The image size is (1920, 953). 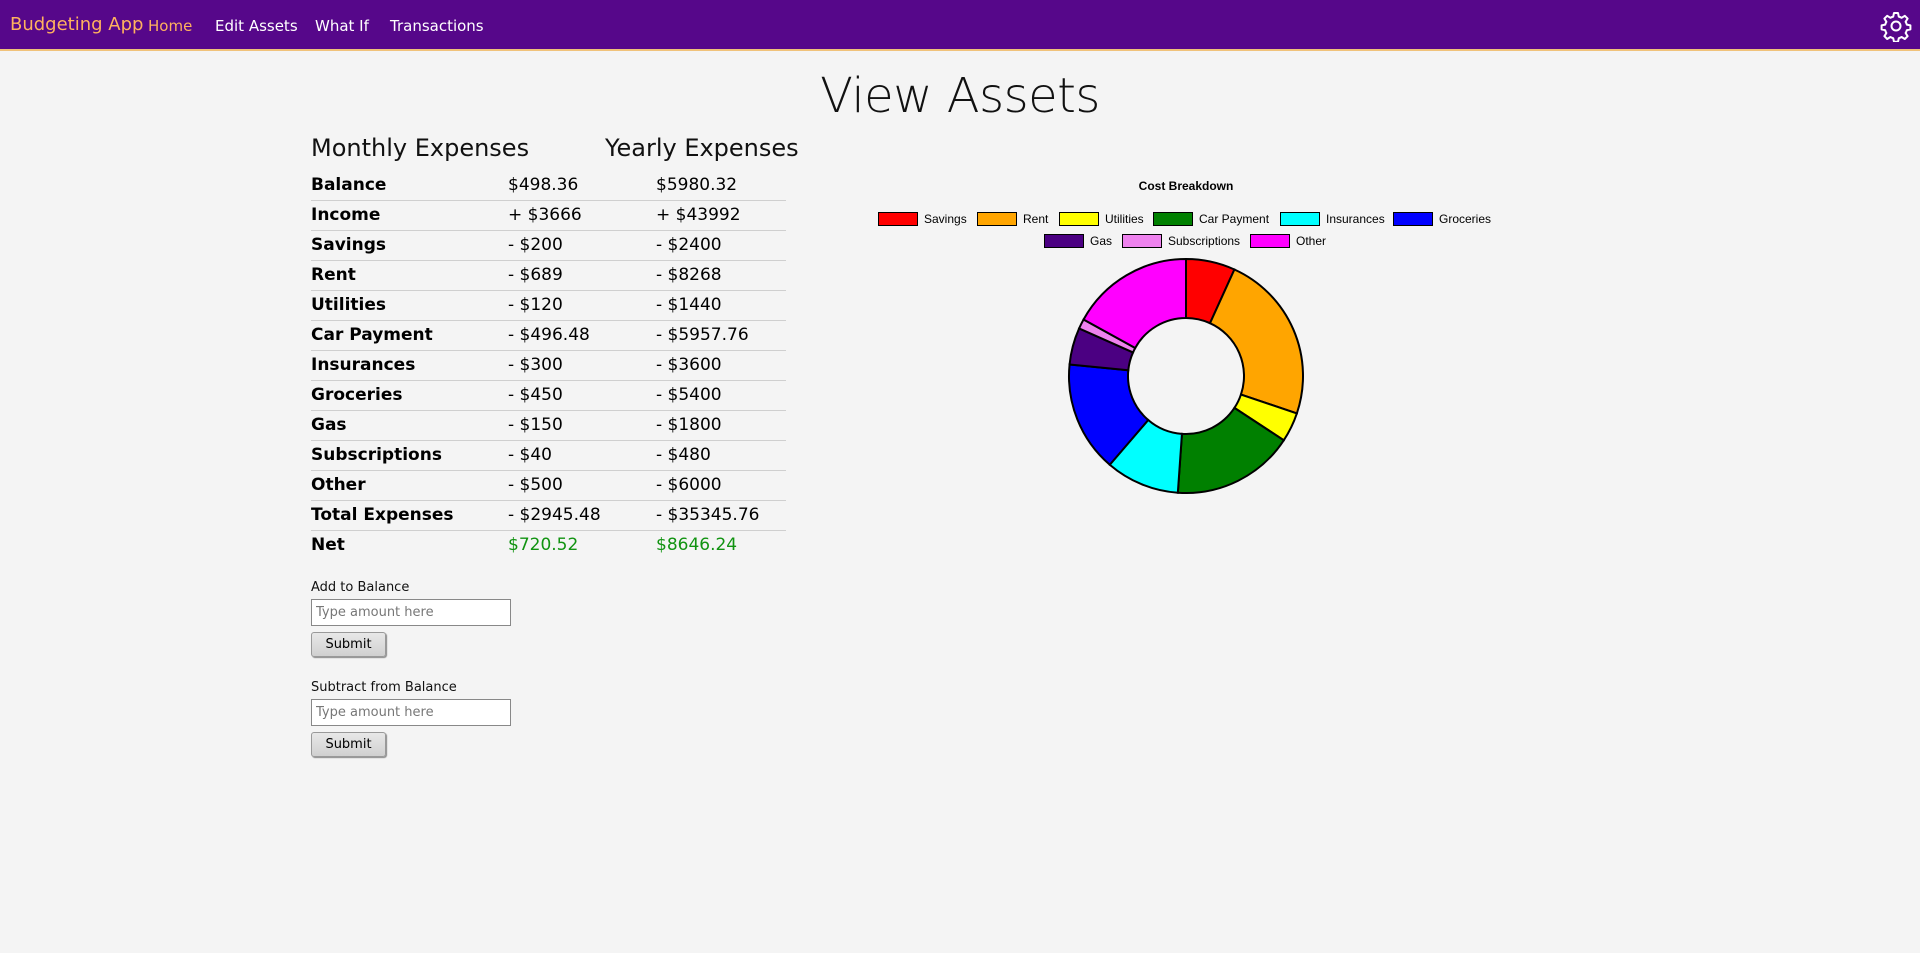 I want to click on table-row: Other - $500- $6000, so click(x=548, y=485).